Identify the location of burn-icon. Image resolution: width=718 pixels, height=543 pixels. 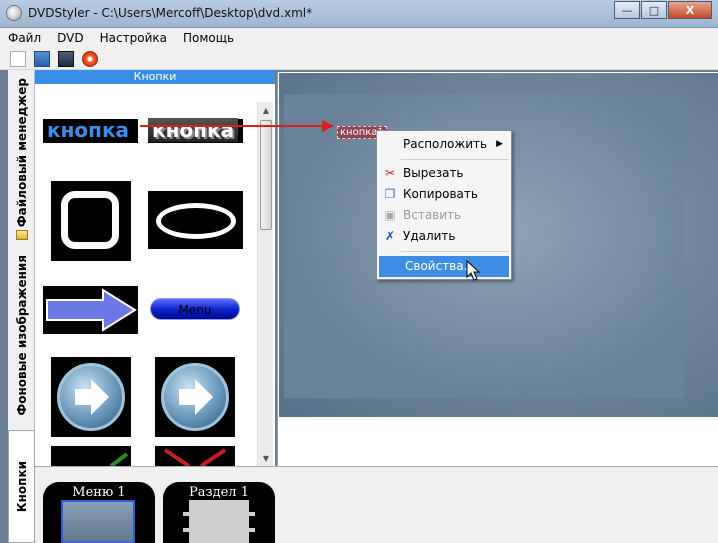
(90, 58).